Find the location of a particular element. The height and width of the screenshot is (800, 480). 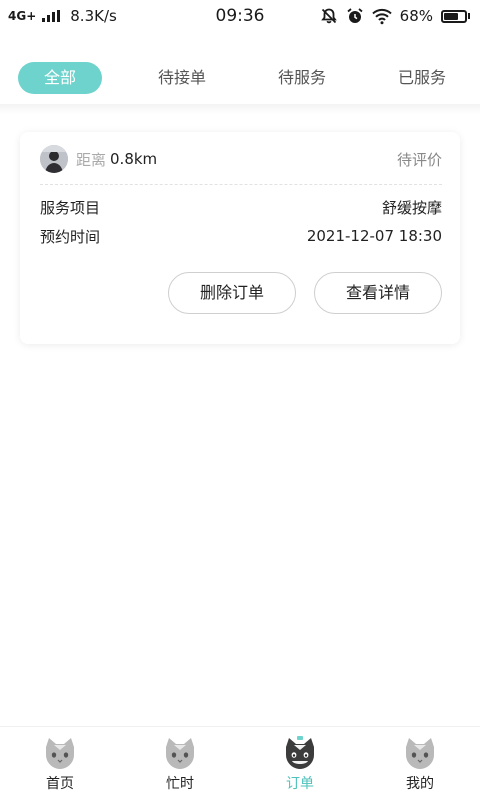

tab-divider-shadow is located at coordinates (240, 109).